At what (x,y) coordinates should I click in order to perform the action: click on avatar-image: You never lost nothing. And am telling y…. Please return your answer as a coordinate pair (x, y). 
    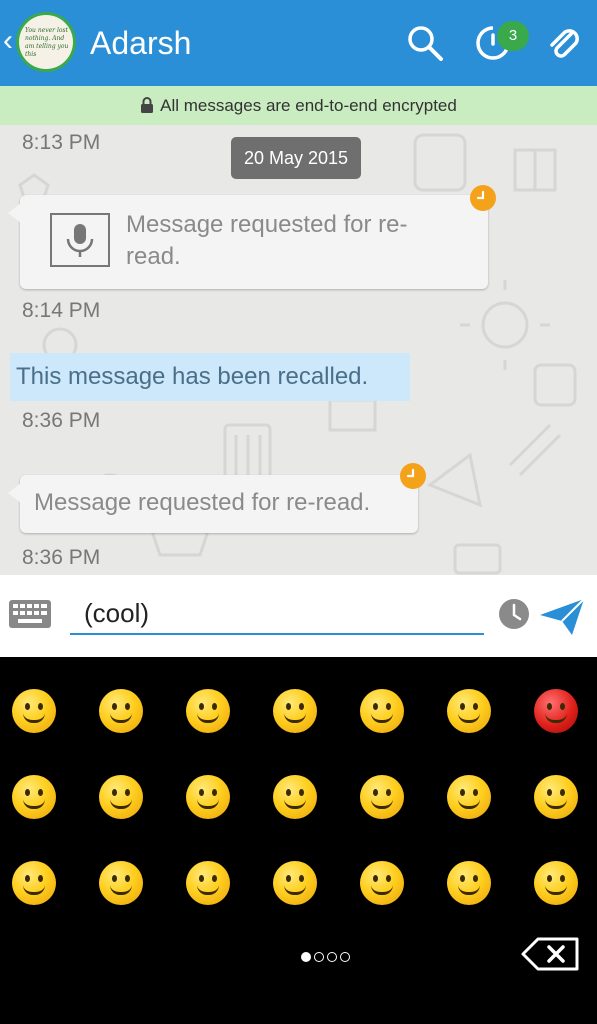
    Looking at the image, I should click on (46, 42).